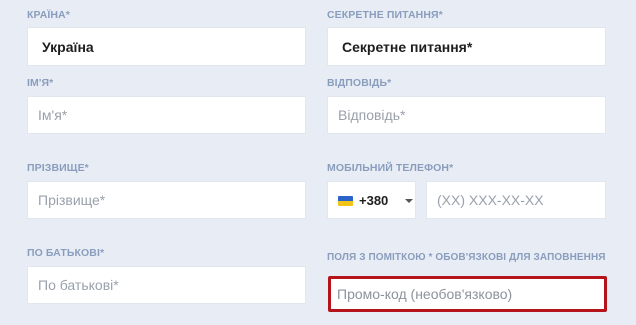  I want to click on phone-input, so click(516, 200).